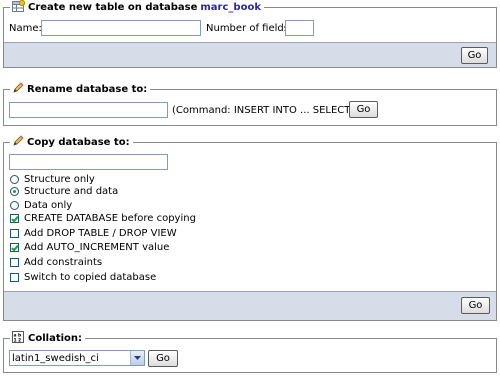  I want to click on collation-legend: a b 1 2 Collation:, so click(48, 338).